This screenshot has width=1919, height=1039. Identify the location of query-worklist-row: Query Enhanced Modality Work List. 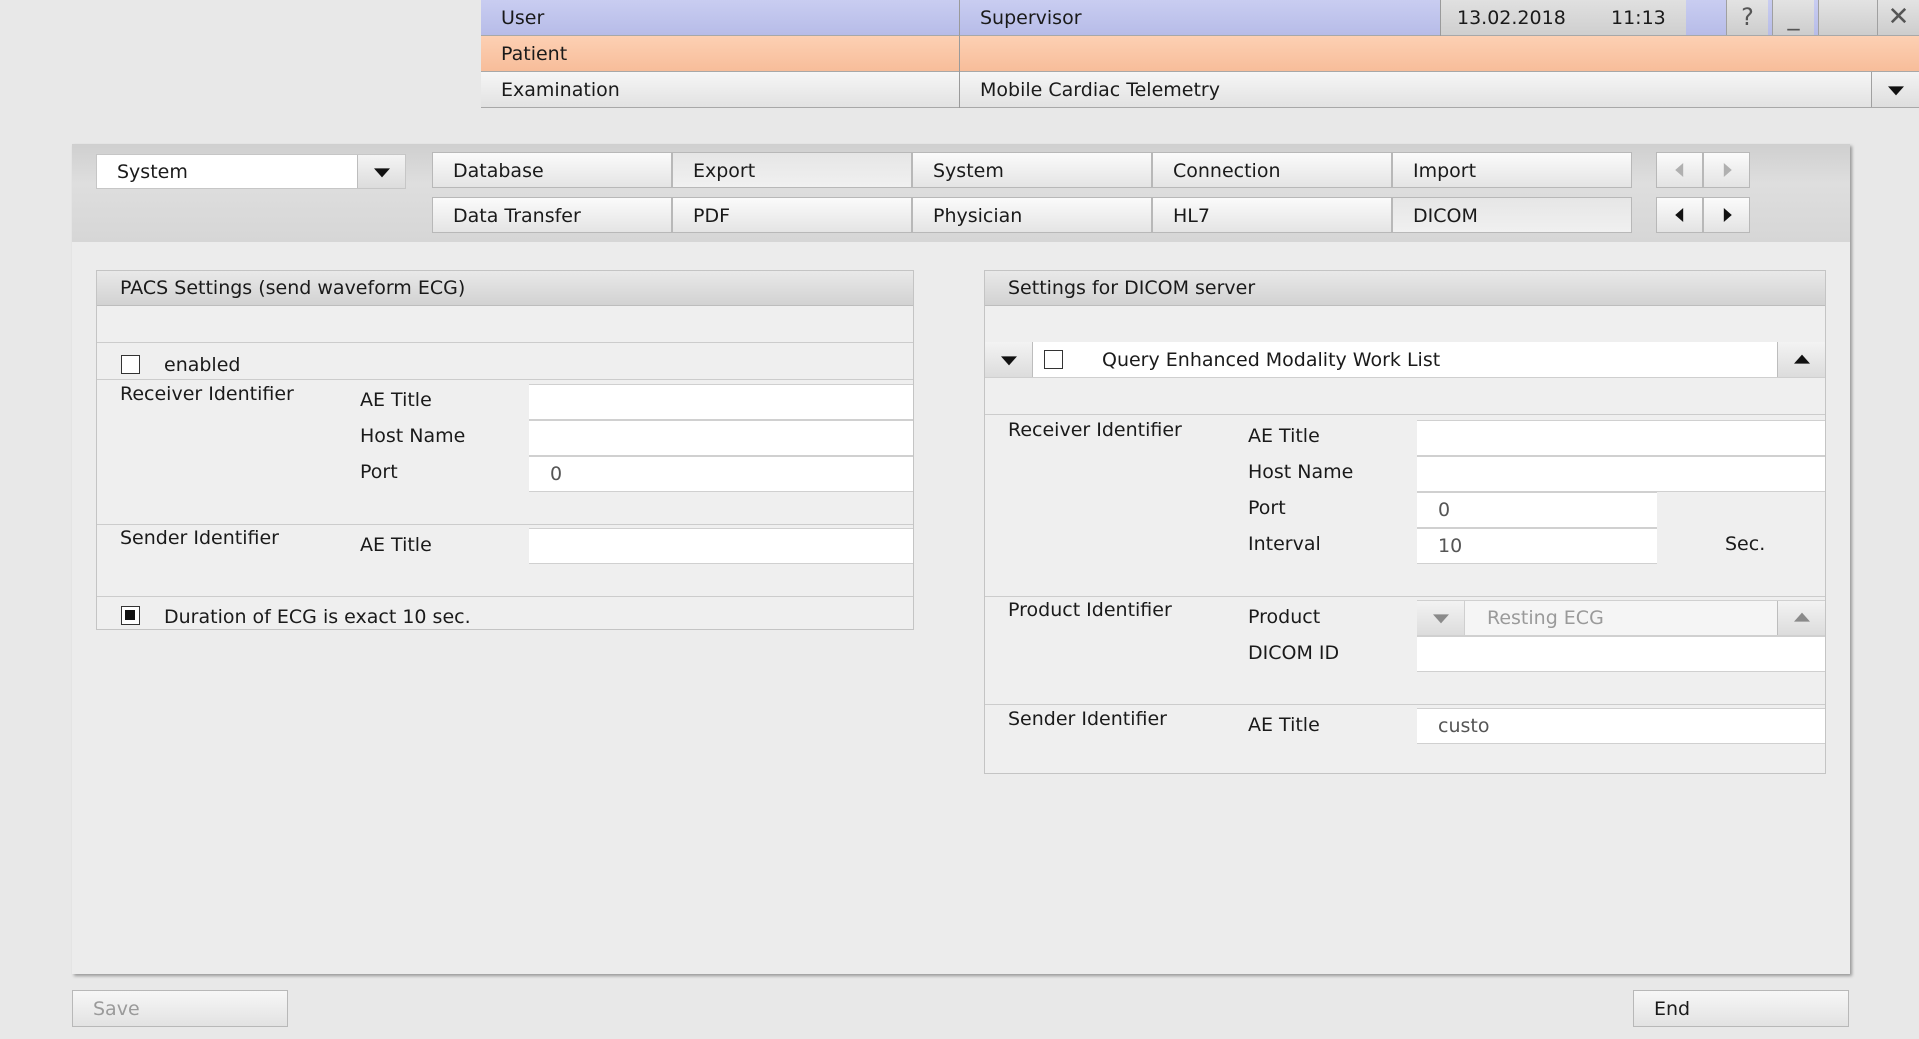
(1405, 360).